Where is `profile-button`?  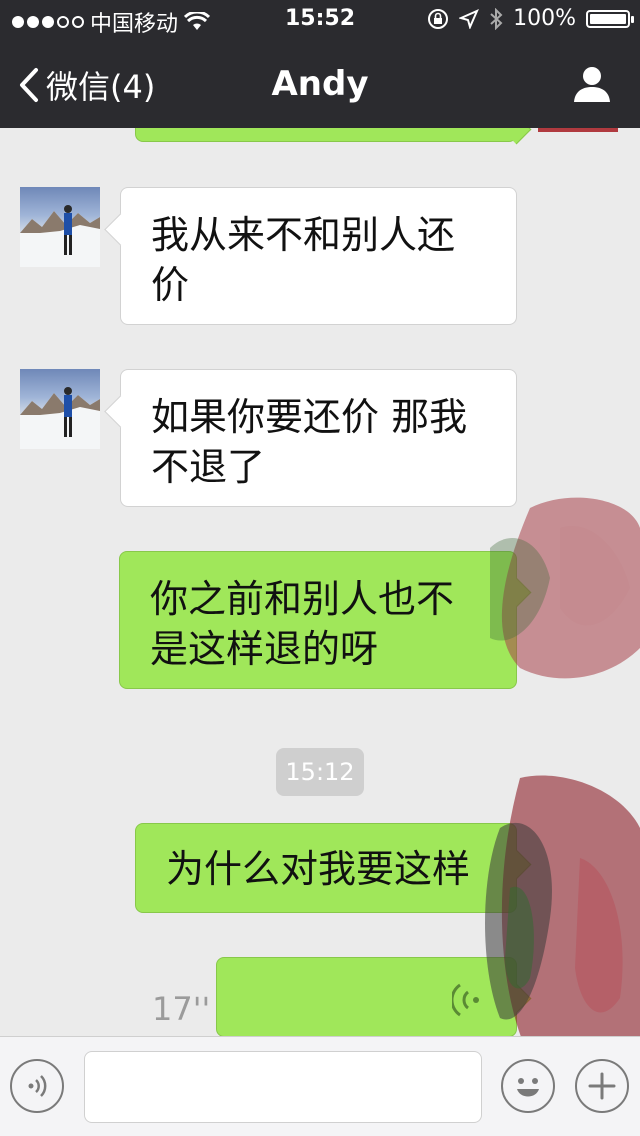 profile-button is located at coordinates (592, 86).